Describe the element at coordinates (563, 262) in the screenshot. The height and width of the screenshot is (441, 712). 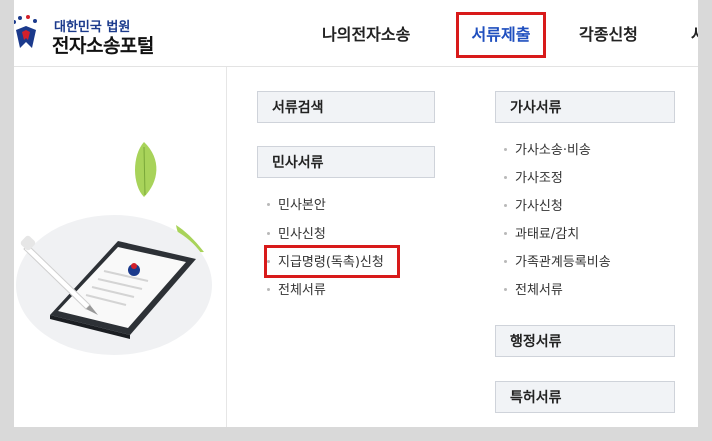
I see `list-item-label: 가족관계등록비송` at that location.